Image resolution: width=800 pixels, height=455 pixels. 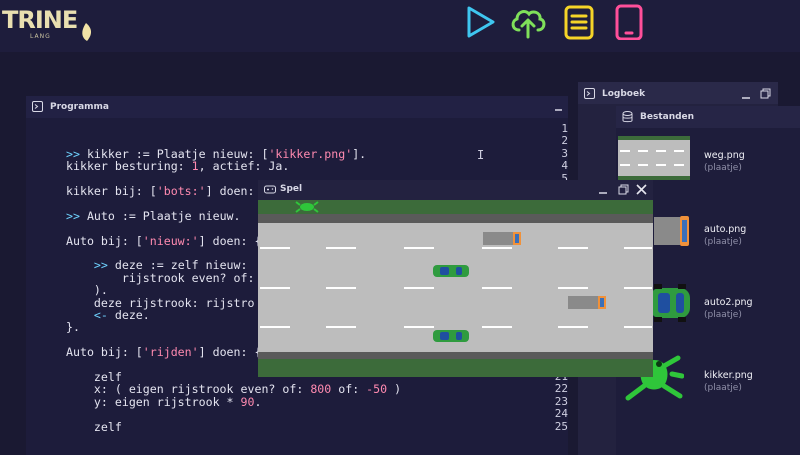 I want to click on file-name: weg.png, so click(x=724, y=155).